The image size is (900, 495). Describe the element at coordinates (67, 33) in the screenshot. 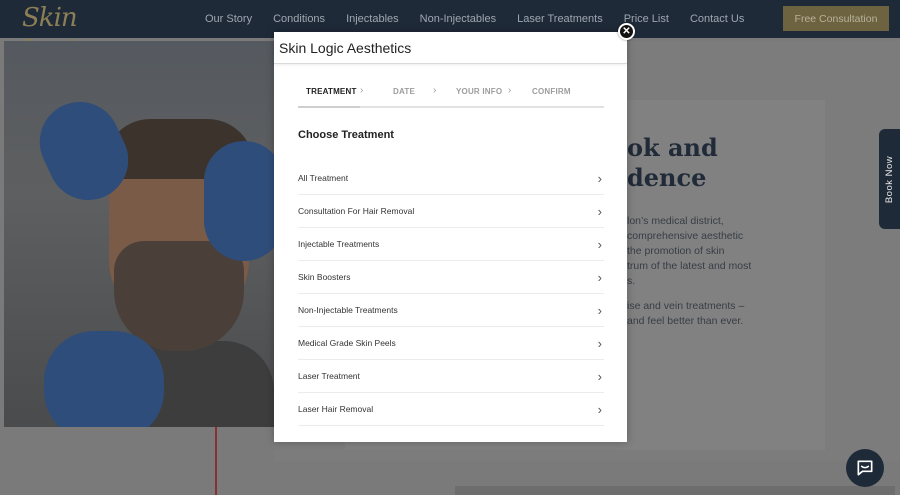

I see `site-logo: Skin Logic` at that location.